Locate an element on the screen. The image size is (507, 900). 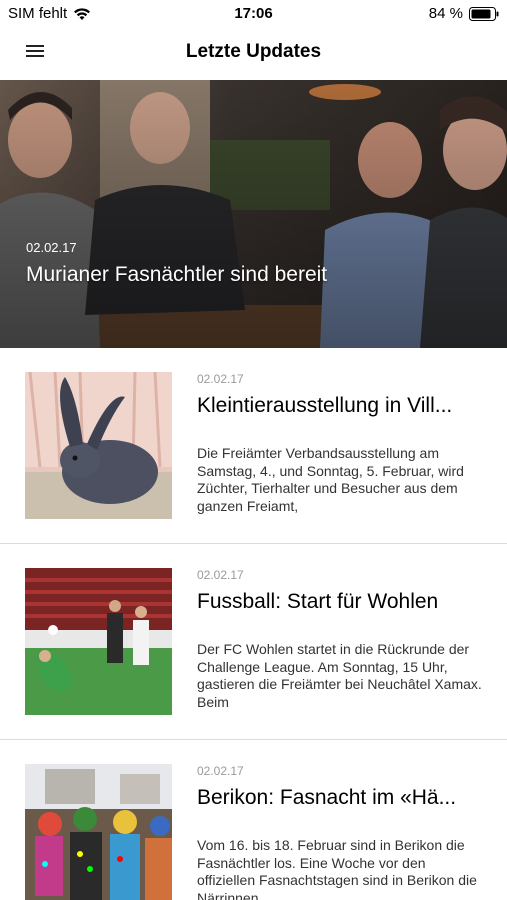
battery-label: 84 % is located at coordinates (445, 13).